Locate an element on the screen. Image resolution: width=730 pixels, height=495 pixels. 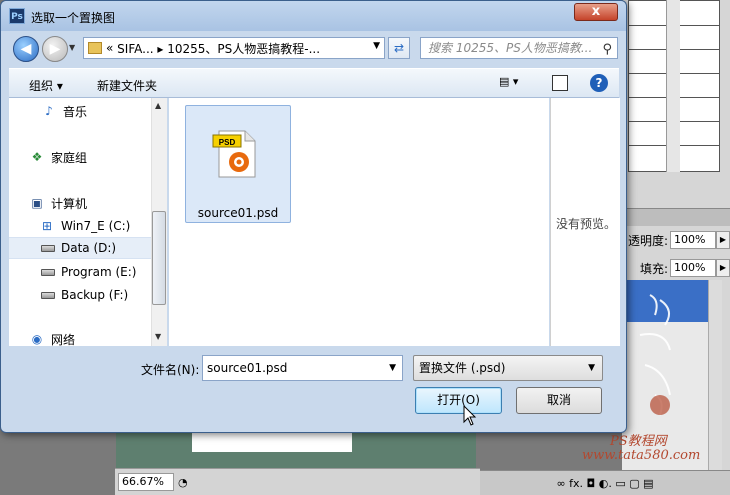
nav-item-drive-e: Program (E:) is located at coordinates (80, 272).